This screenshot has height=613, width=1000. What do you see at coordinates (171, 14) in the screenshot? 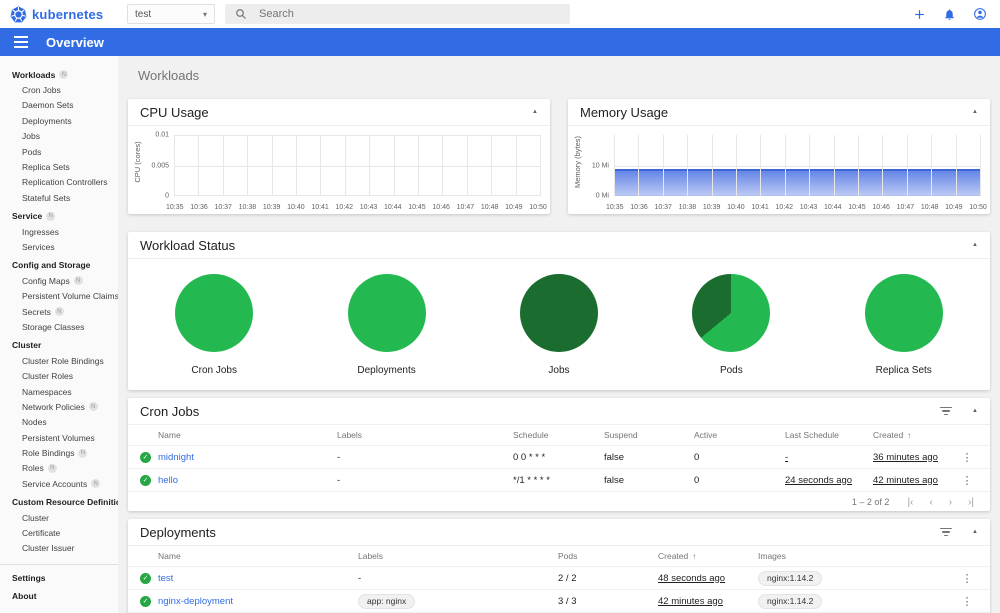
I see `namespace-select: test ▾` at bounding box center [171, 14].